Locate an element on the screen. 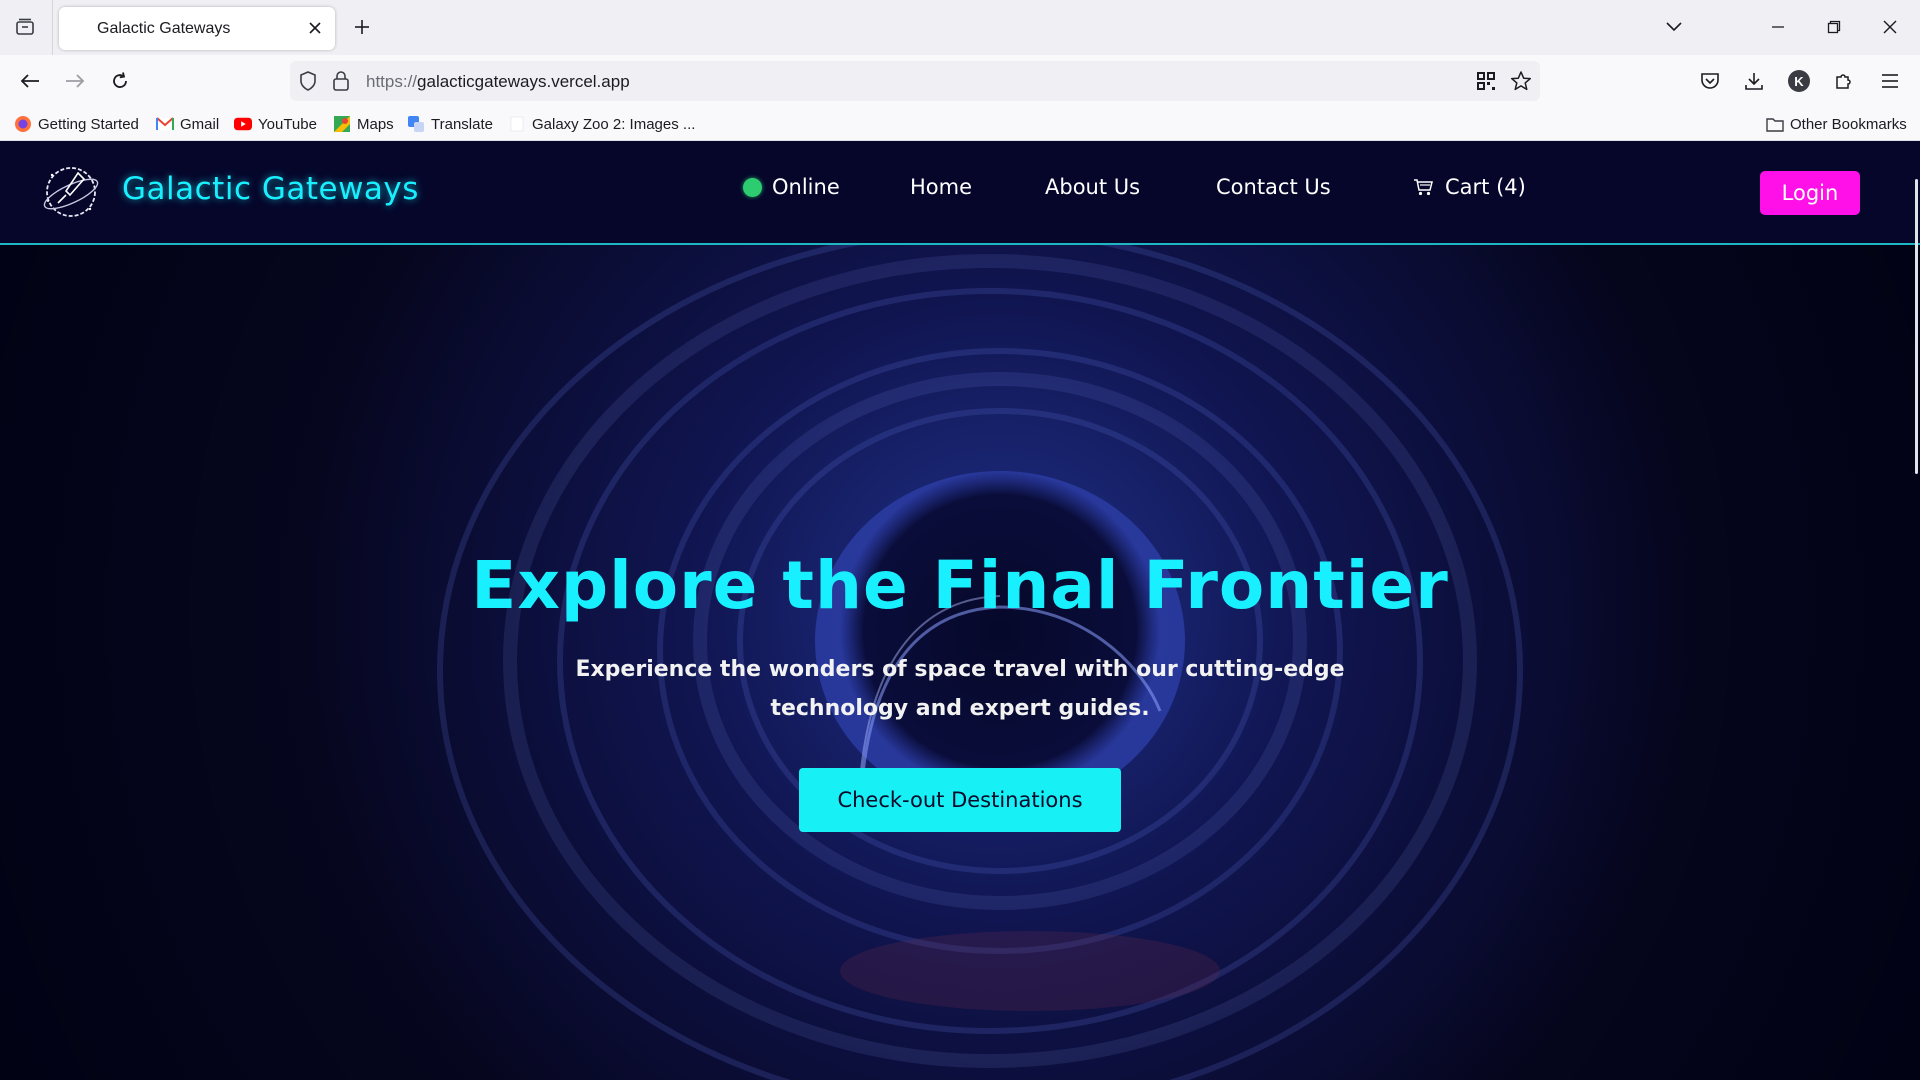 This screenshot has width=1920, height=1080. logo is located at coordinates (71, 192).